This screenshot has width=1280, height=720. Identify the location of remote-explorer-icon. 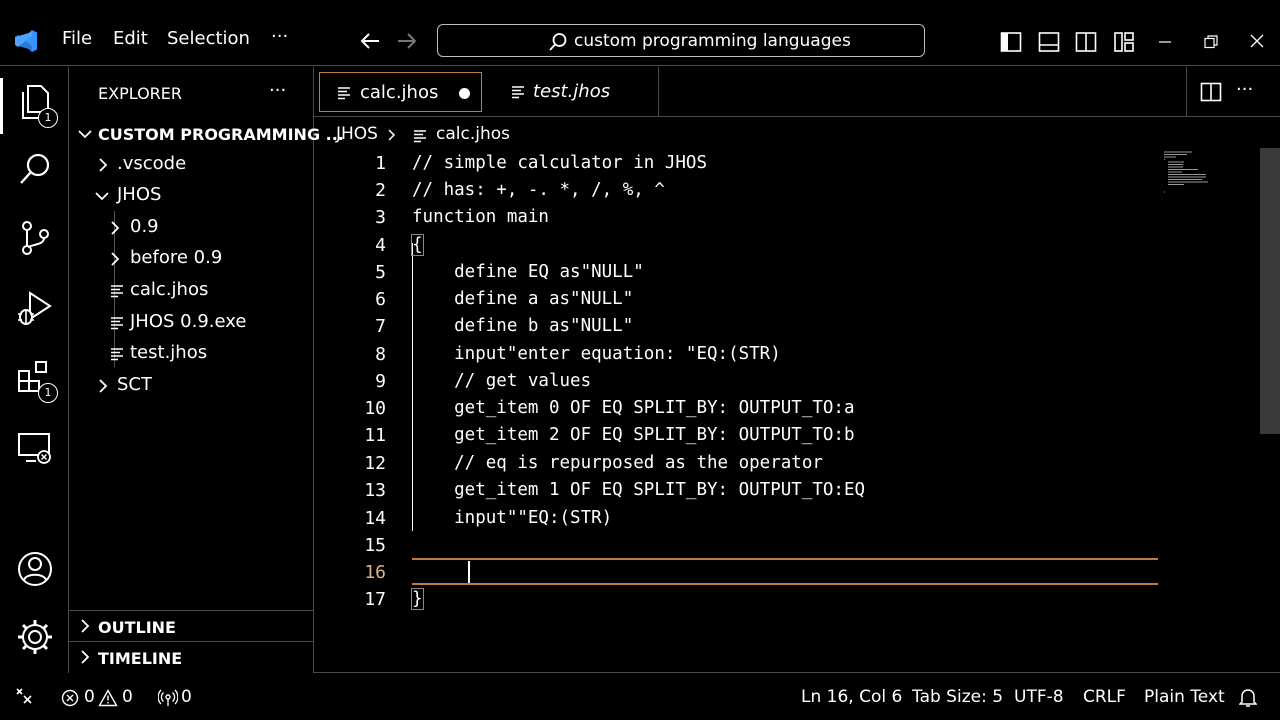
(35, 448).